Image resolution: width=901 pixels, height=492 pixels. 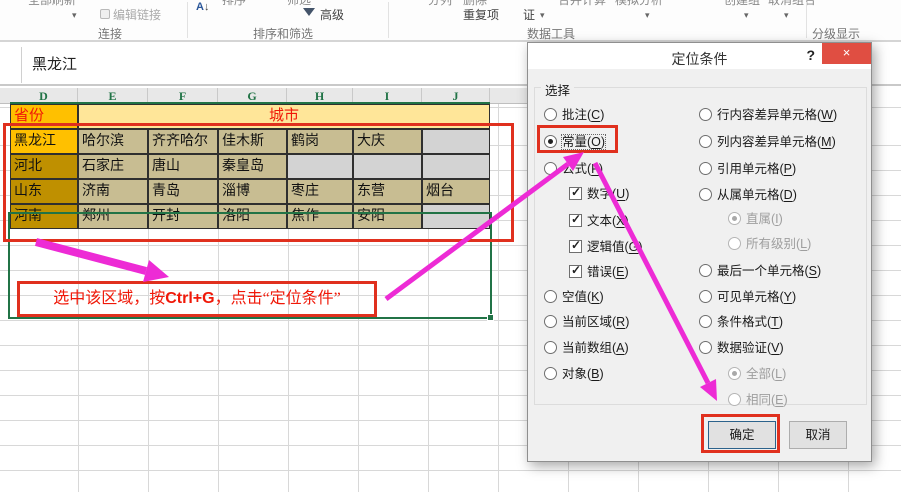 I want to click on cell-city: 大庆, so click(x=387, y=141).